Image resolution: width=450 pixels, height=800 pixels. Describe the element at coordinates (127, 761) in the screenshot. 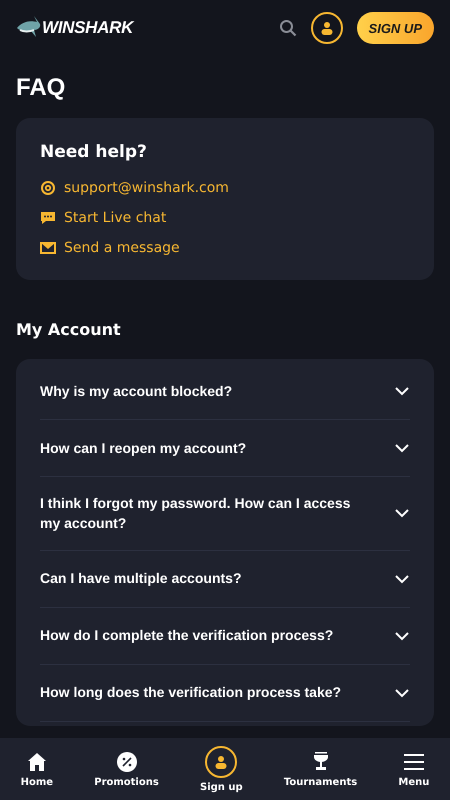

I see `percent-icon` at that location.